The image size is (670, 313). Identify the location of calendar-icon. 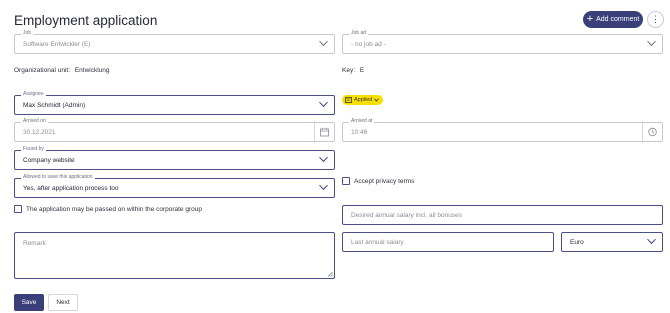
(324, 132).